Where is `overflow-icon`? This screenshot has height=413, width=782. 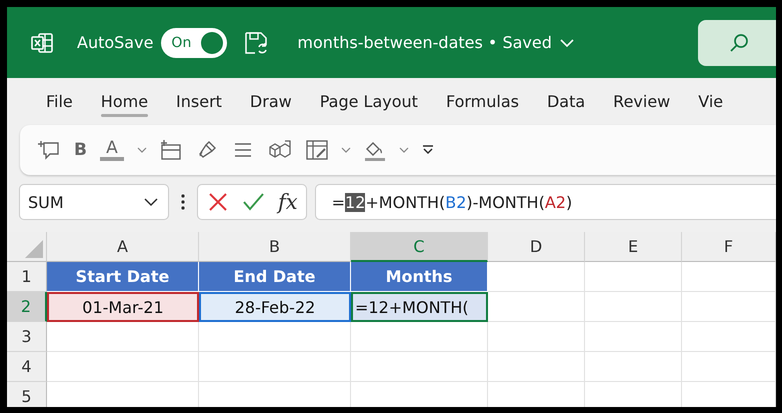
overflow-icon is located at coordinates (427, 150).